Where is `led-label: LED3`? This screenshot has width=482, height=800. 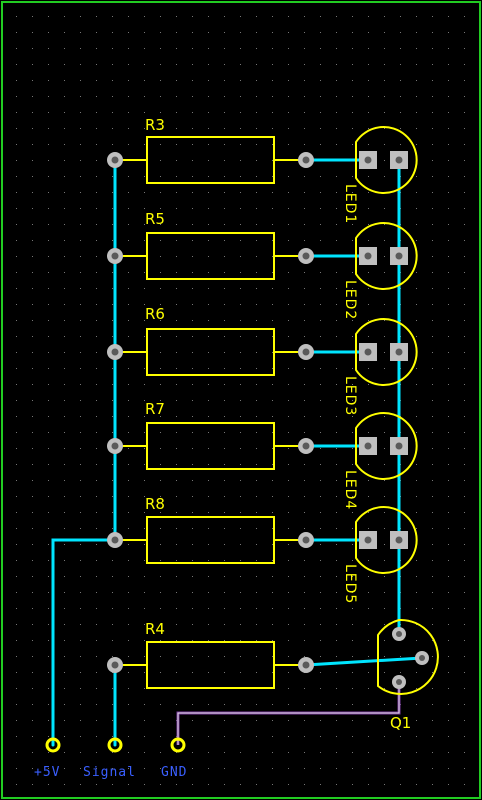
led-label: LED3 is located at coordinates (350, 396).